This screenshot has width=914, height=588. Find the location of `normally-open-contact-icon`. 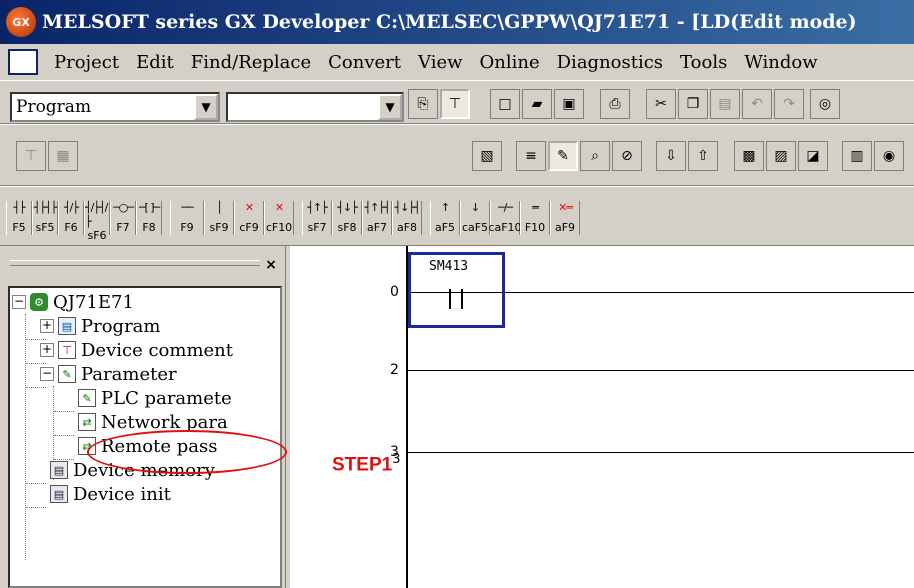

normally-open-contact-icon is located at coordinates (456, 299).